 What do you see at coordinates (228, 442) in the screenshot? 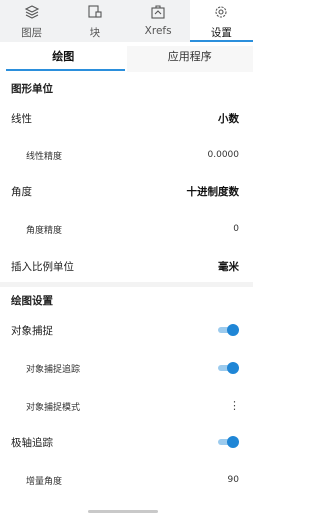
I see `polar-tracking-toggle` at bounding box center [228, 442].